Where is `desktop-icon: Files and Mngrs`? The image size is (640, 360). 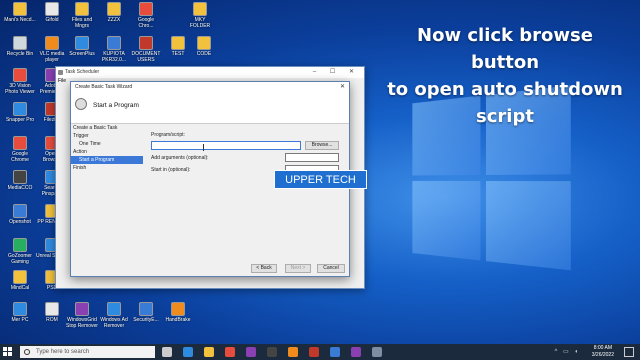
desktop-icon: Files and Mngrs is located at coordinates (82, 15).